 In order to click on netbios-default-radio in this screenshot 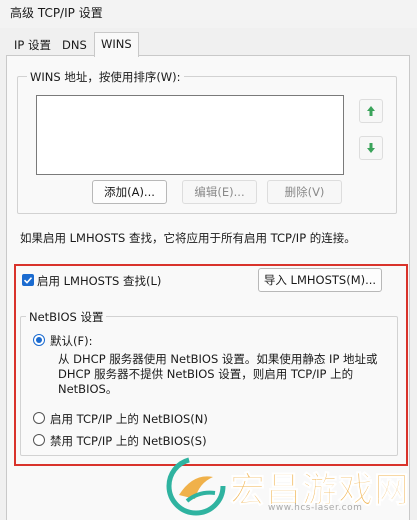, I will do `click(39, 340)`.